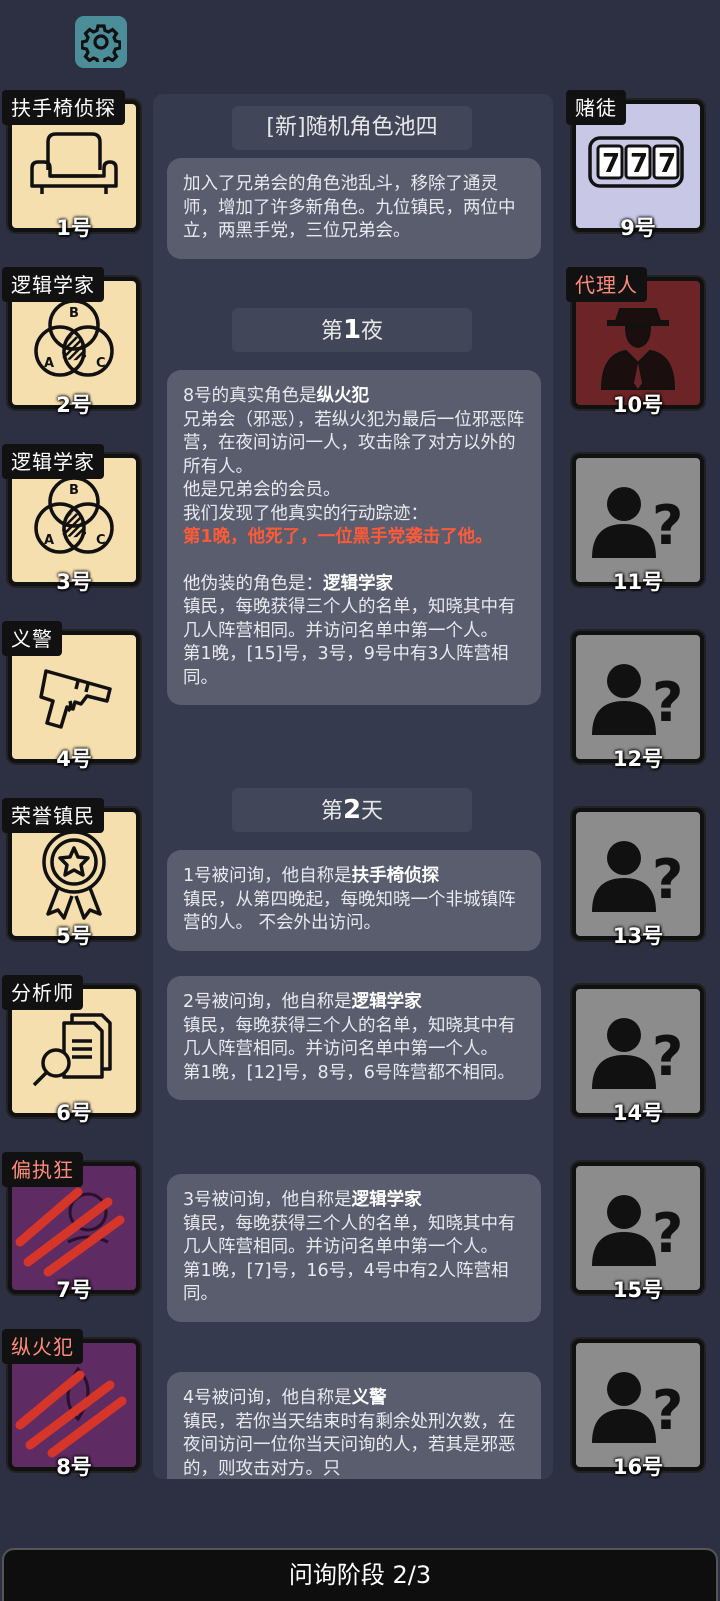 The height and width of the screenshot is (1601, 720). I want to click on player-card-4: 义警 4号, so click(71, 696).